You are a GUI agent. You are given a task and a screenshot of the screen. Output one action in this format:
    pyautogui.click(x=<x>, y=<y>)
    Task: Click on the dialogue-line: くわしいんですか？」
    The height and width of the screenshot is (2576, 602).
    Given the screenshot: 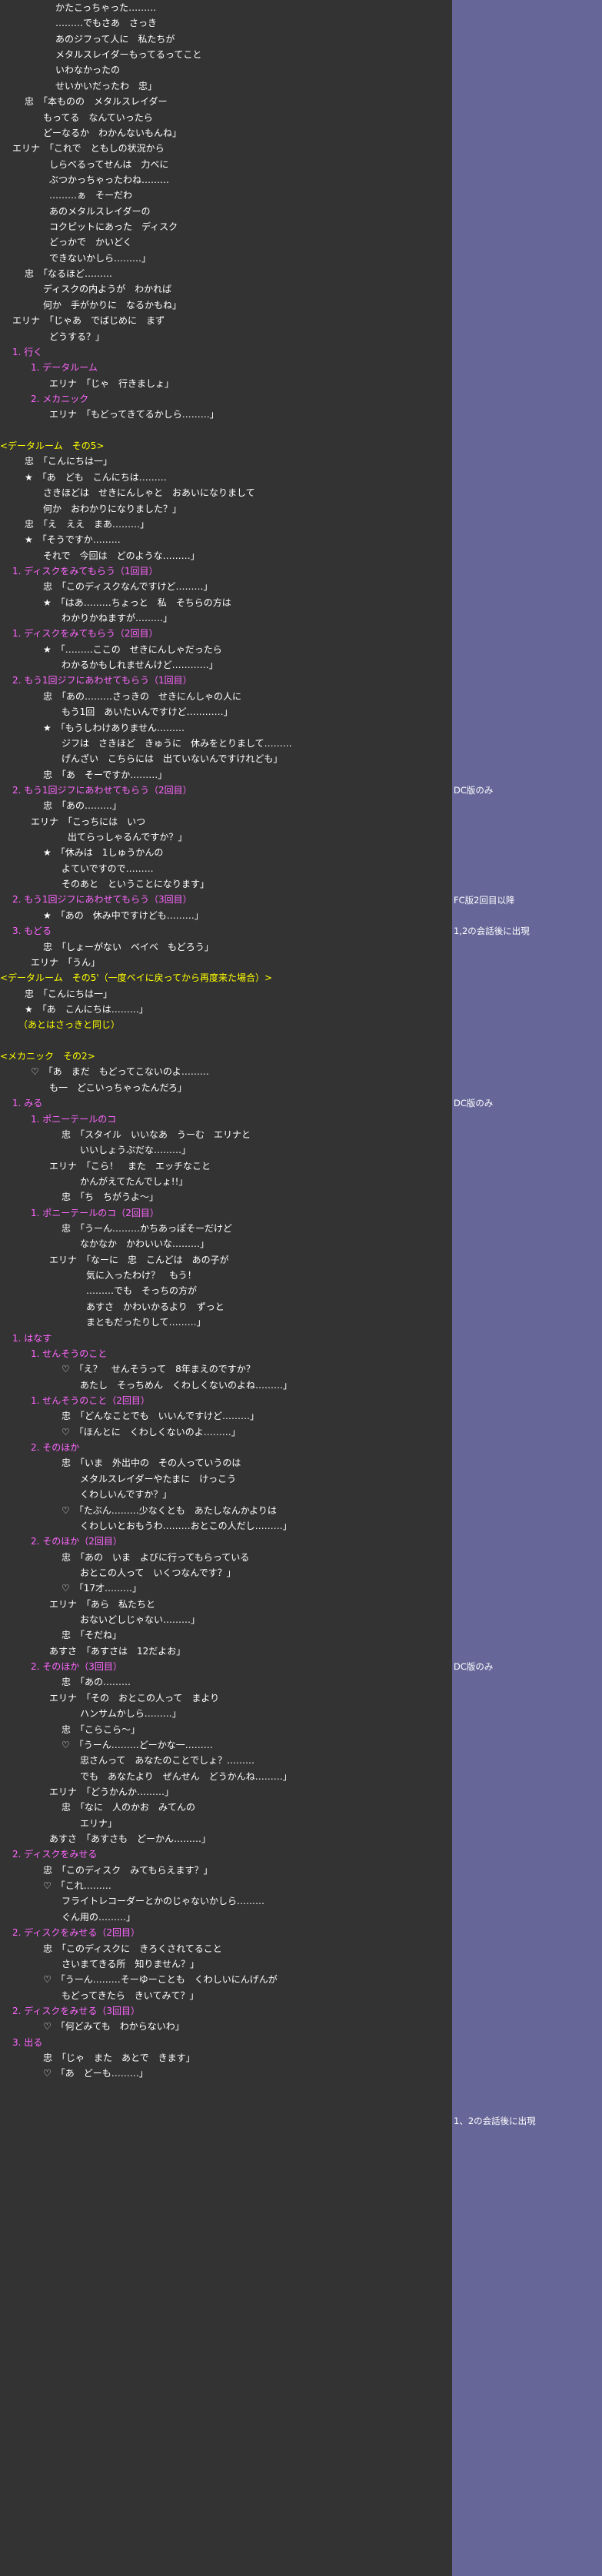 What is the action you would take?
    pyautogui.click(x=126, y=1495)
    